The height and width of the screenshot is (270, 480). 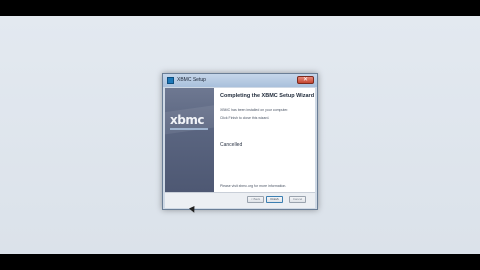 What do you see at coordinates (170, 80) in the screenshot?
I see `app-icon` at bounding box center [170, 80].